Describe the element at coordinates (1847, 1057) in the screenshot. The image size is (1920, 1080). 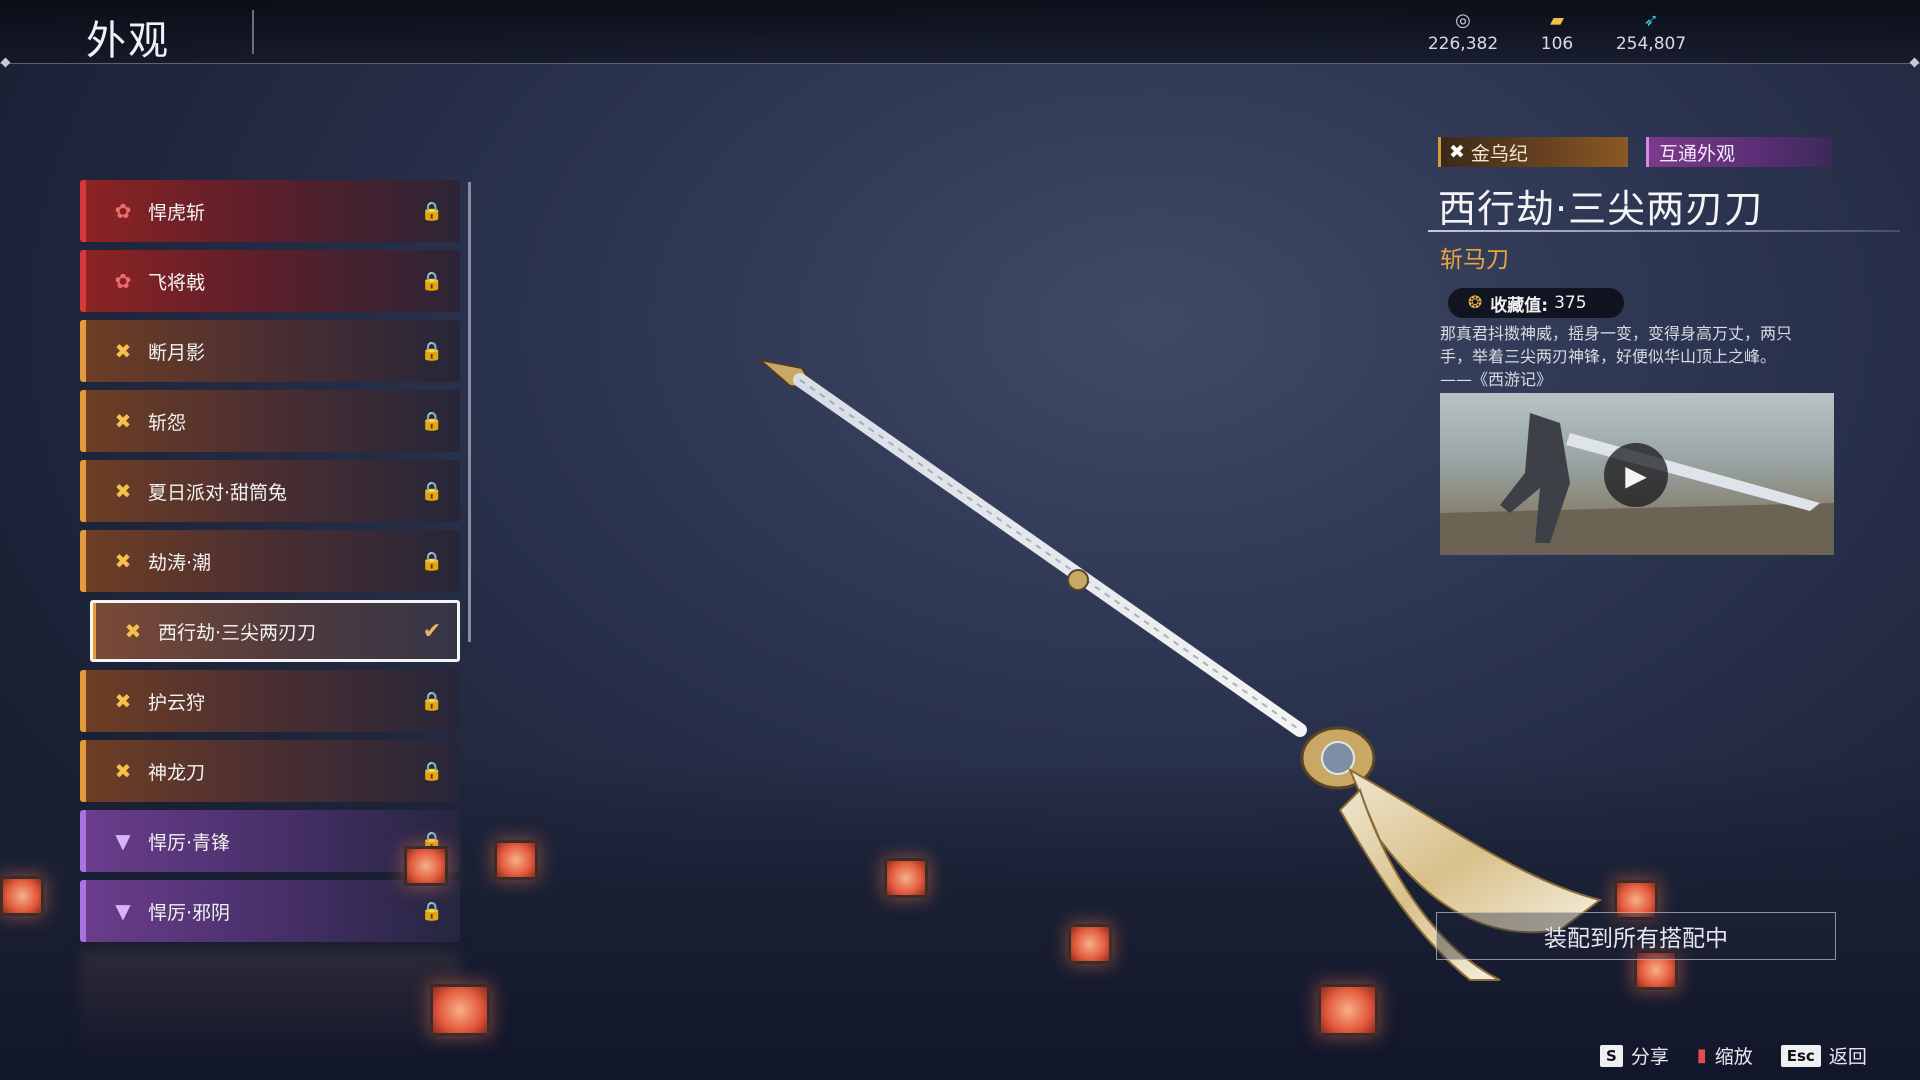
I see `back-label: 返回` at that location.